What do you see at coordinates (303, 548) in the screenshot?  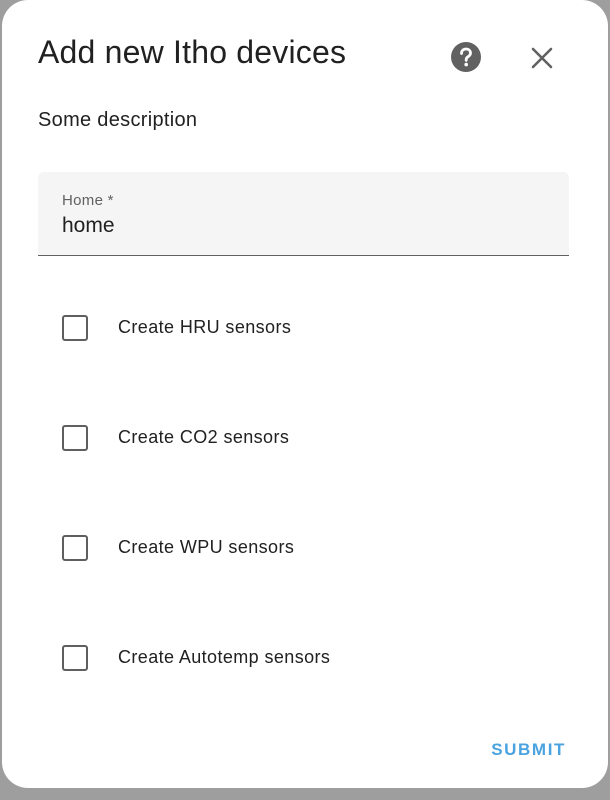 I see `checkbox-row-wpu: Create WPU sensors` at bounding box center [303, 548].